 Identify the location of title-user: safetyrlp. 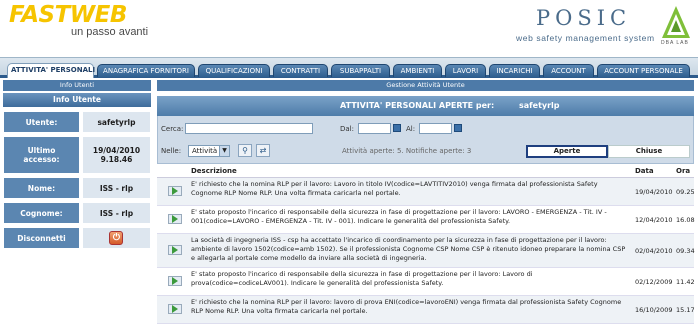
(539, 105).